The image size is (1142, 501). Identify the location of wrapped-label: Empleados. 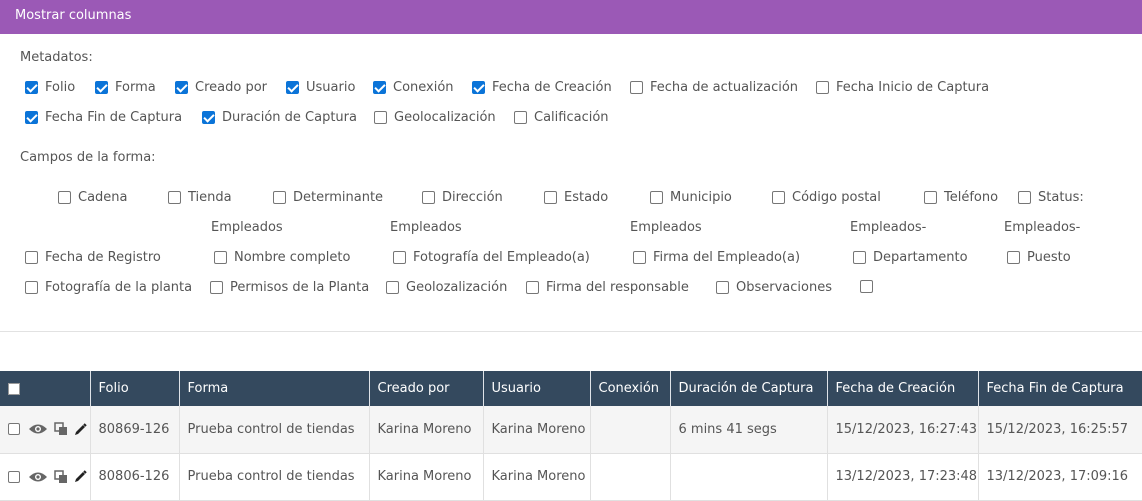
(426, 227).